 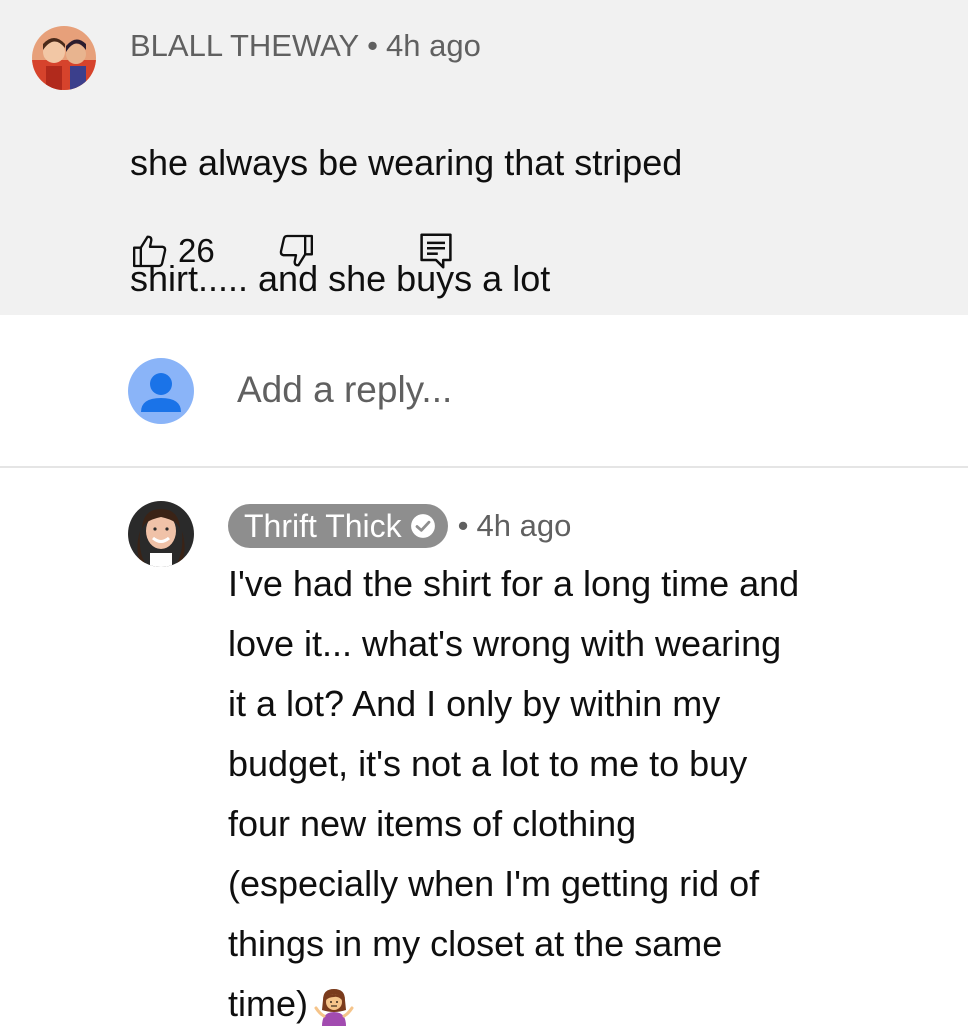 What do you see at coordinates (323, 525) in the screenshot?
I see `author-name: Thrift Thick` at bounding box center [323, 525].